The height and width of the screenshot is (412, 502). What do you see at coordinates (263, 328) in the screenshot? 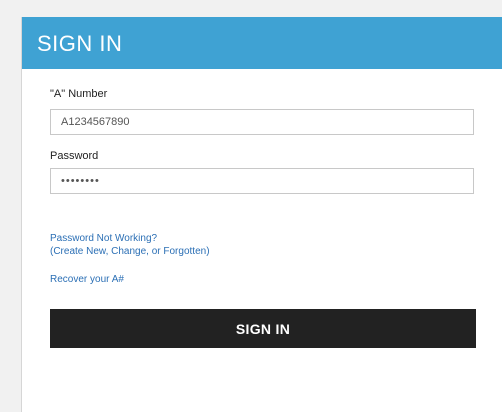
I see `sign-in-button: SIGN IN` at bounding box center [263, 328].